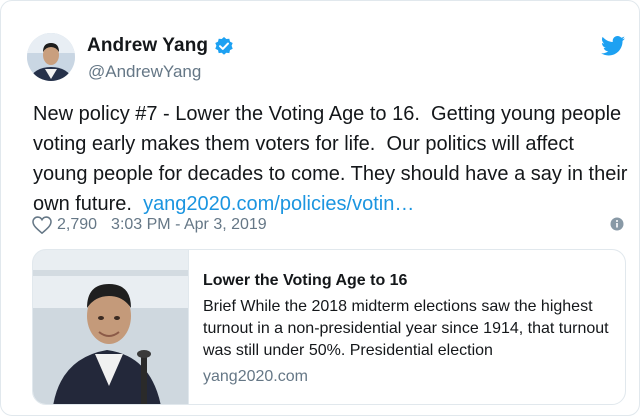 This screenshot has width=642, height=418. What do you see at coordinates (51, 57) in the screenshot?
I see `avatar` at bounding box center [51, 57].